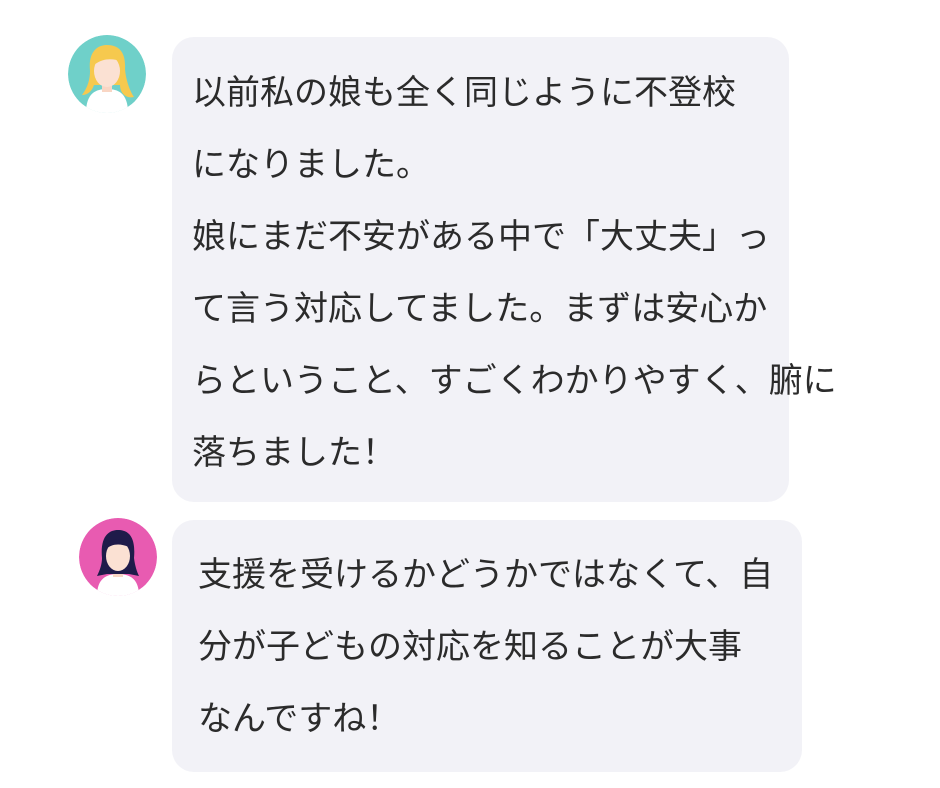  I want to click on message-line: 分が子どもの対応を知ることが大事, so click(470, 647).